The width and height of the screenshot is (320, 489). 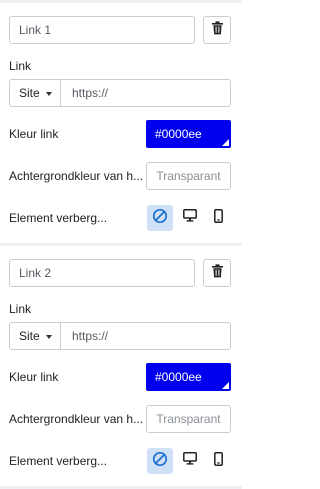 What do you see at coordinates (102, 273) in the screenshot?
I see `link-name-input: Link 2` at bounding box center [102, 273].